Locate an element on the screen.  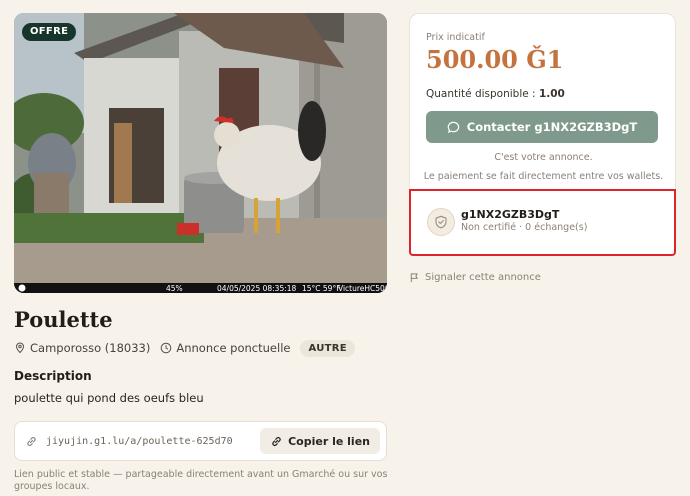
photo-datetime: 04/05/2025 08:35:18 is located at coordinates (257, 288).